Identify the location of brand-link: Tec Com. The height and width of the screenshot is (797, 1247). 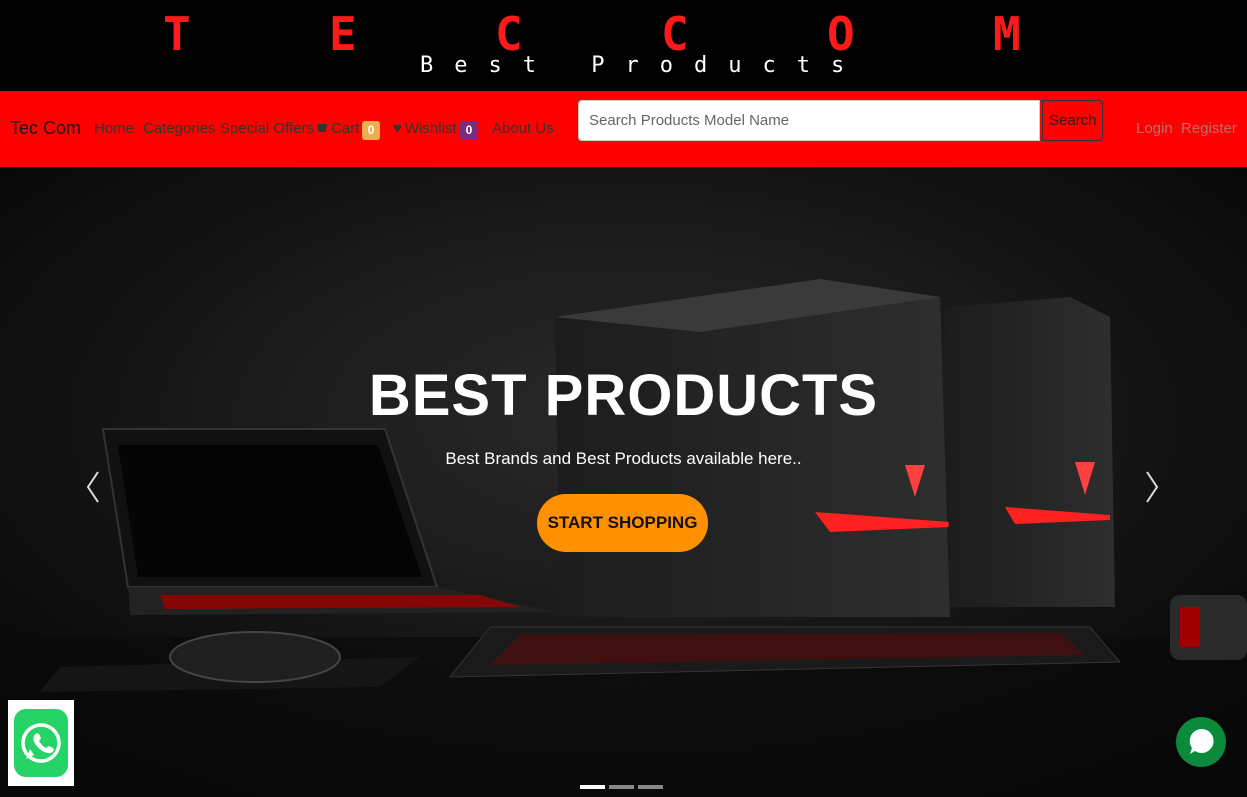
(45, 128).